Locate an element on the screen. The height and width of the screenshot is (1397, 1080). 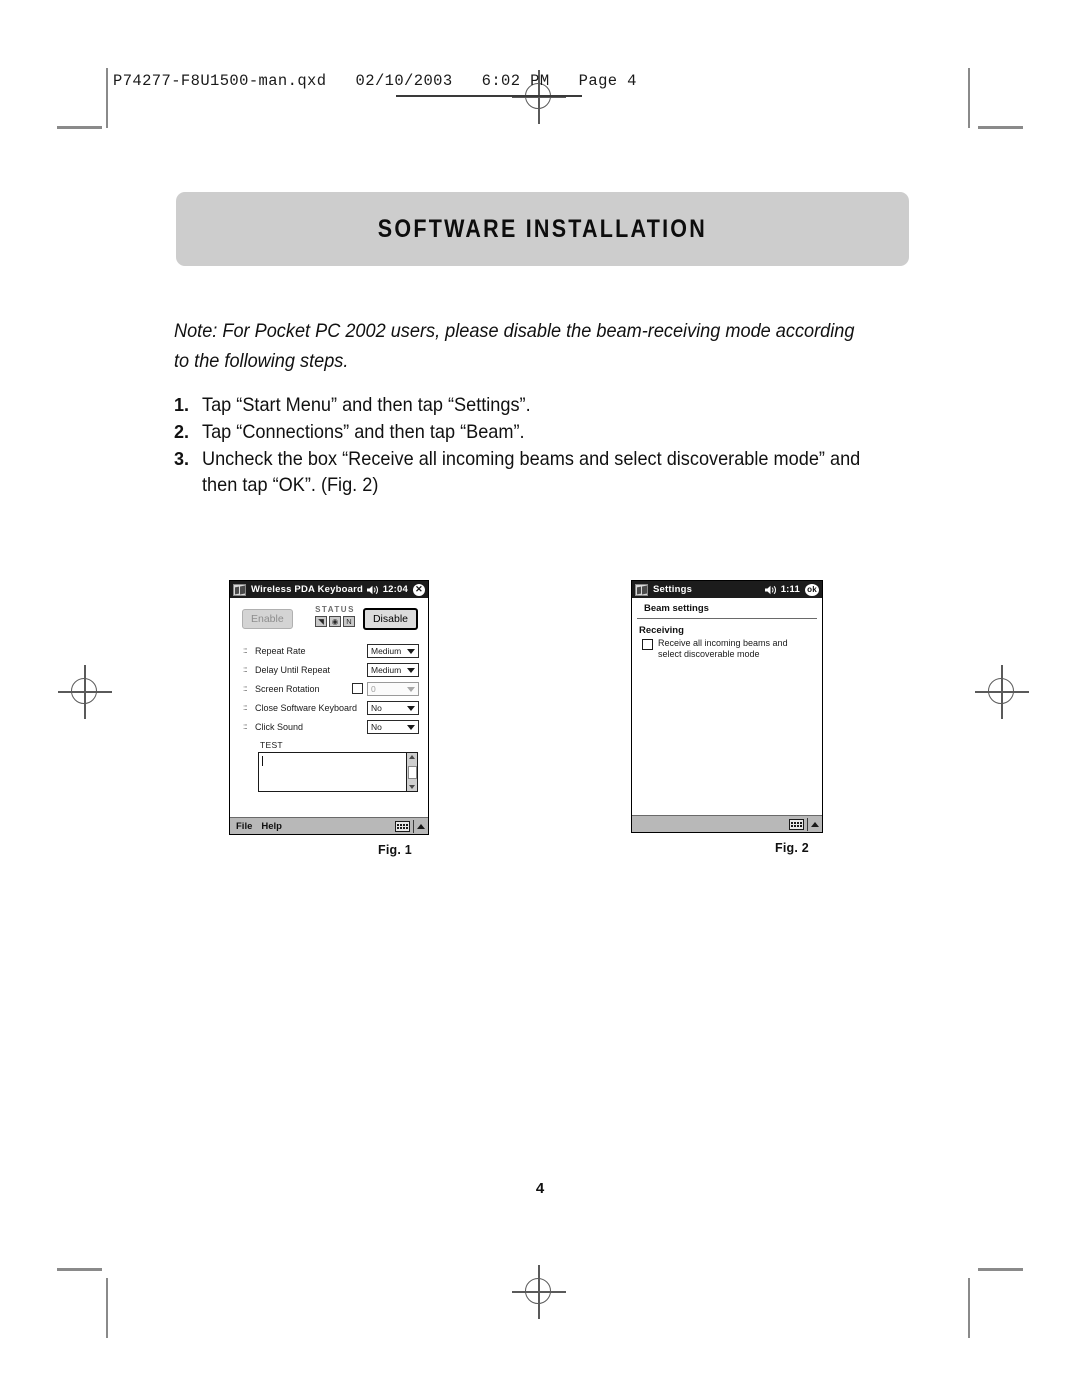
fig2-bottombar is located at coordinates (727, 823).